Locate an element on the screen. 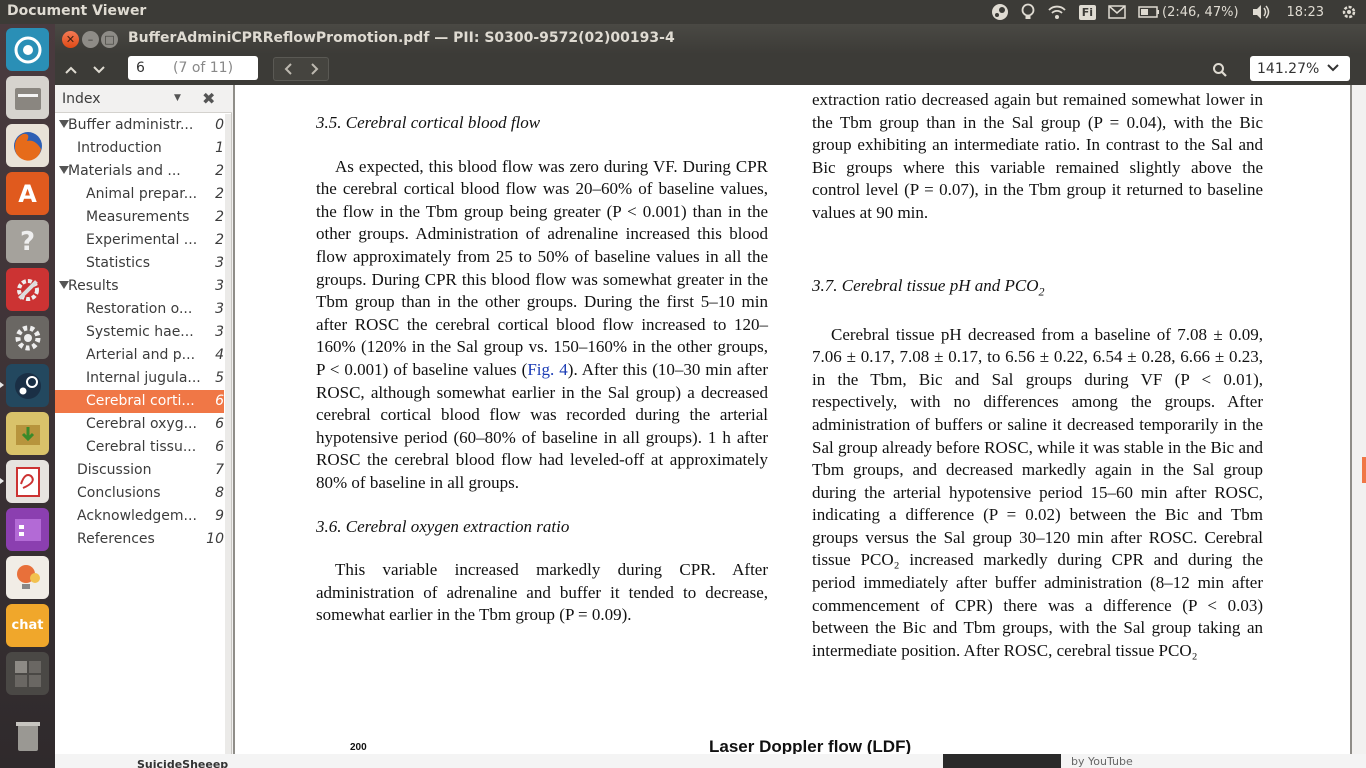 The image size is (1366, 768). sidebar-index-item: Systemic hae... 3 is located at coordinates (139, 332).